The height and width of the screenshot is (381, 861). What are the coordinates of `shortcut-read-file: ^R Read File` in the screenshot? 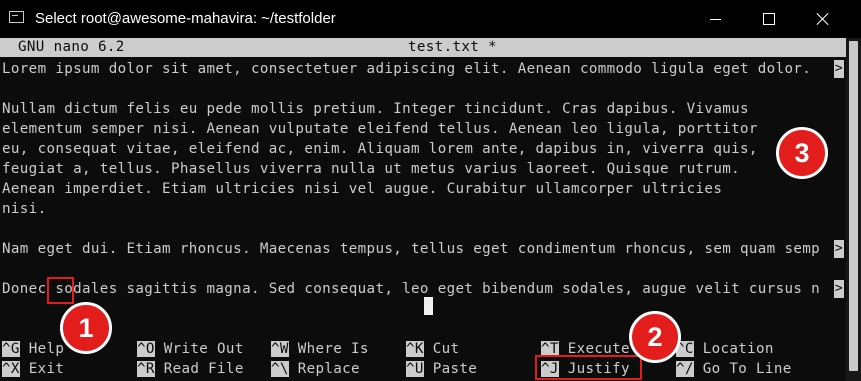 It's located at (190, 369).